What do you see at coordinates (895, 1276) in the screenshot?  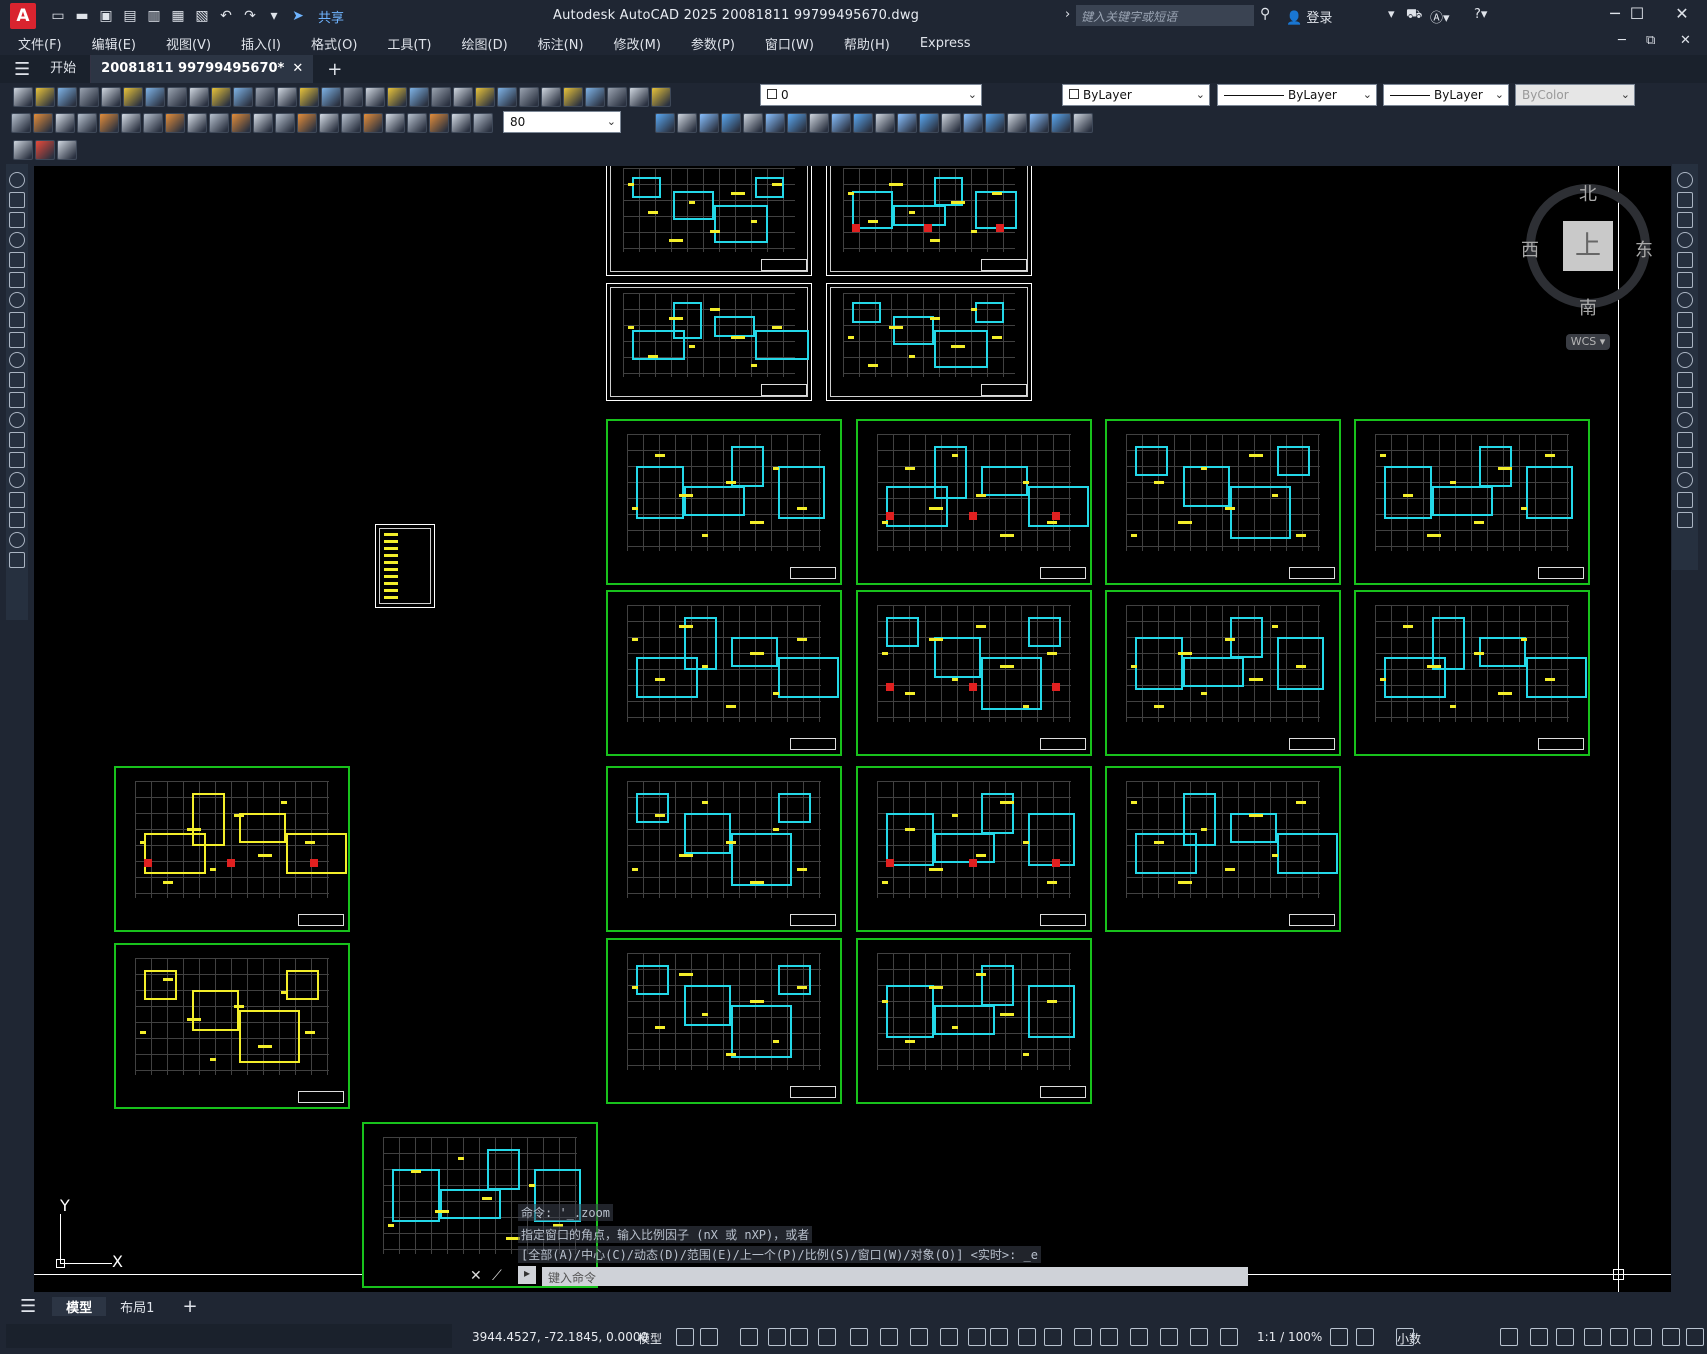 I see `command-input: 键入命令` at bounding box center [895, 1276].